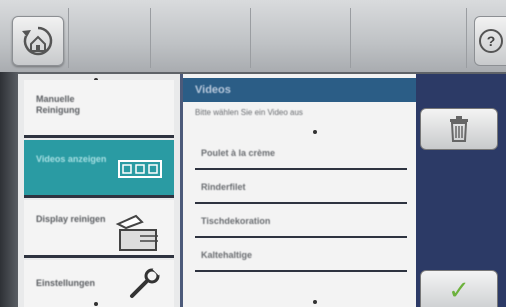  I want to click on confirm-button: ✓, so click(459, 288).